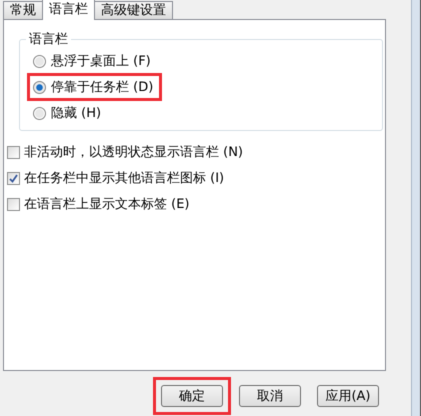 The image size is (421, 416). What do you see at coordinates (192, 396) in the screenshot?
I see `dialog-button: 确定` at bounding box center [192, 396].